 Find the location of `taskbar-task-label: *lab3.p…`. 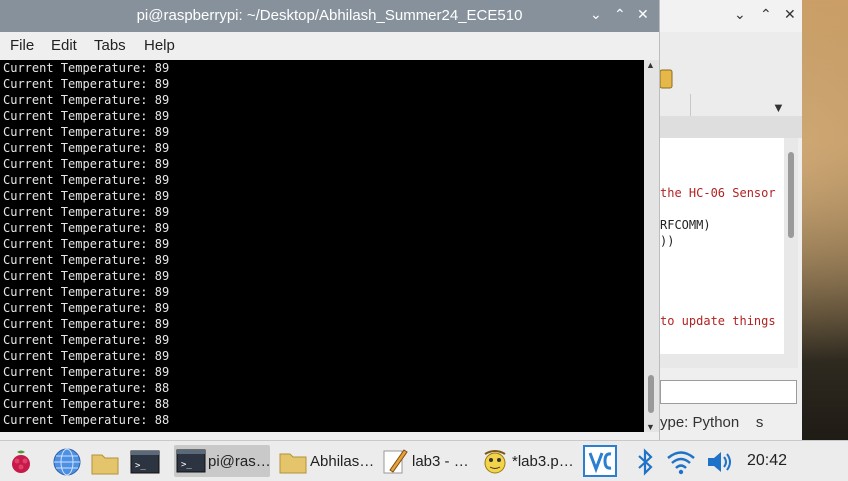

taskbar-task-label: *lab3.p… is located at coordinates (543, 461).